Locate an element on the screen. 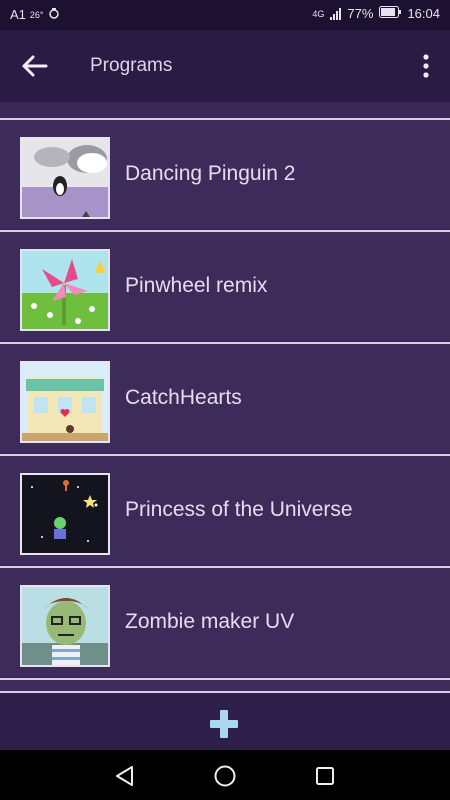 This screenshot has height=800, width=450. program-name: Pinwheel remix is located at coordinates (196, 285).